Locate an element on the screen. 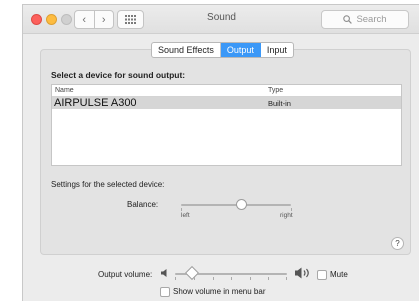  tab-output: Output is located at coordinates (240, 50).